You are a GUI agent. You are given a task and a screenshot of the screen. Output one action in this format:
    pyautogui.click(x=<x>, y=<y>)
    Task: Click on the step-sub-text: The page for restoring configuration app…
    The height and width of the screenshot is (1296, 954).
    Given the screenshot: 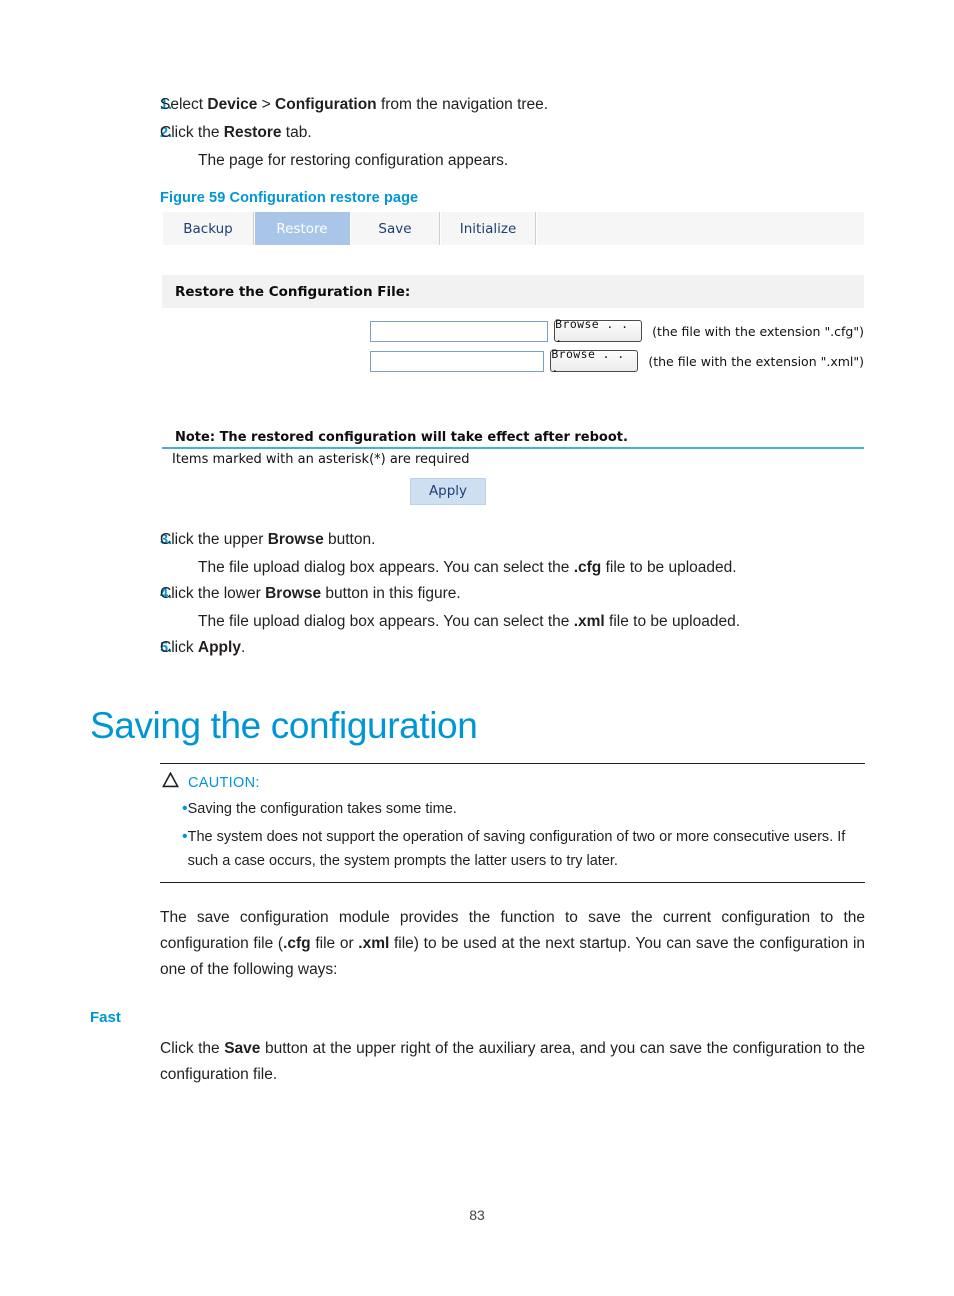 What is the action you would take?
    pyautogui.click(x=353, y=160)
    